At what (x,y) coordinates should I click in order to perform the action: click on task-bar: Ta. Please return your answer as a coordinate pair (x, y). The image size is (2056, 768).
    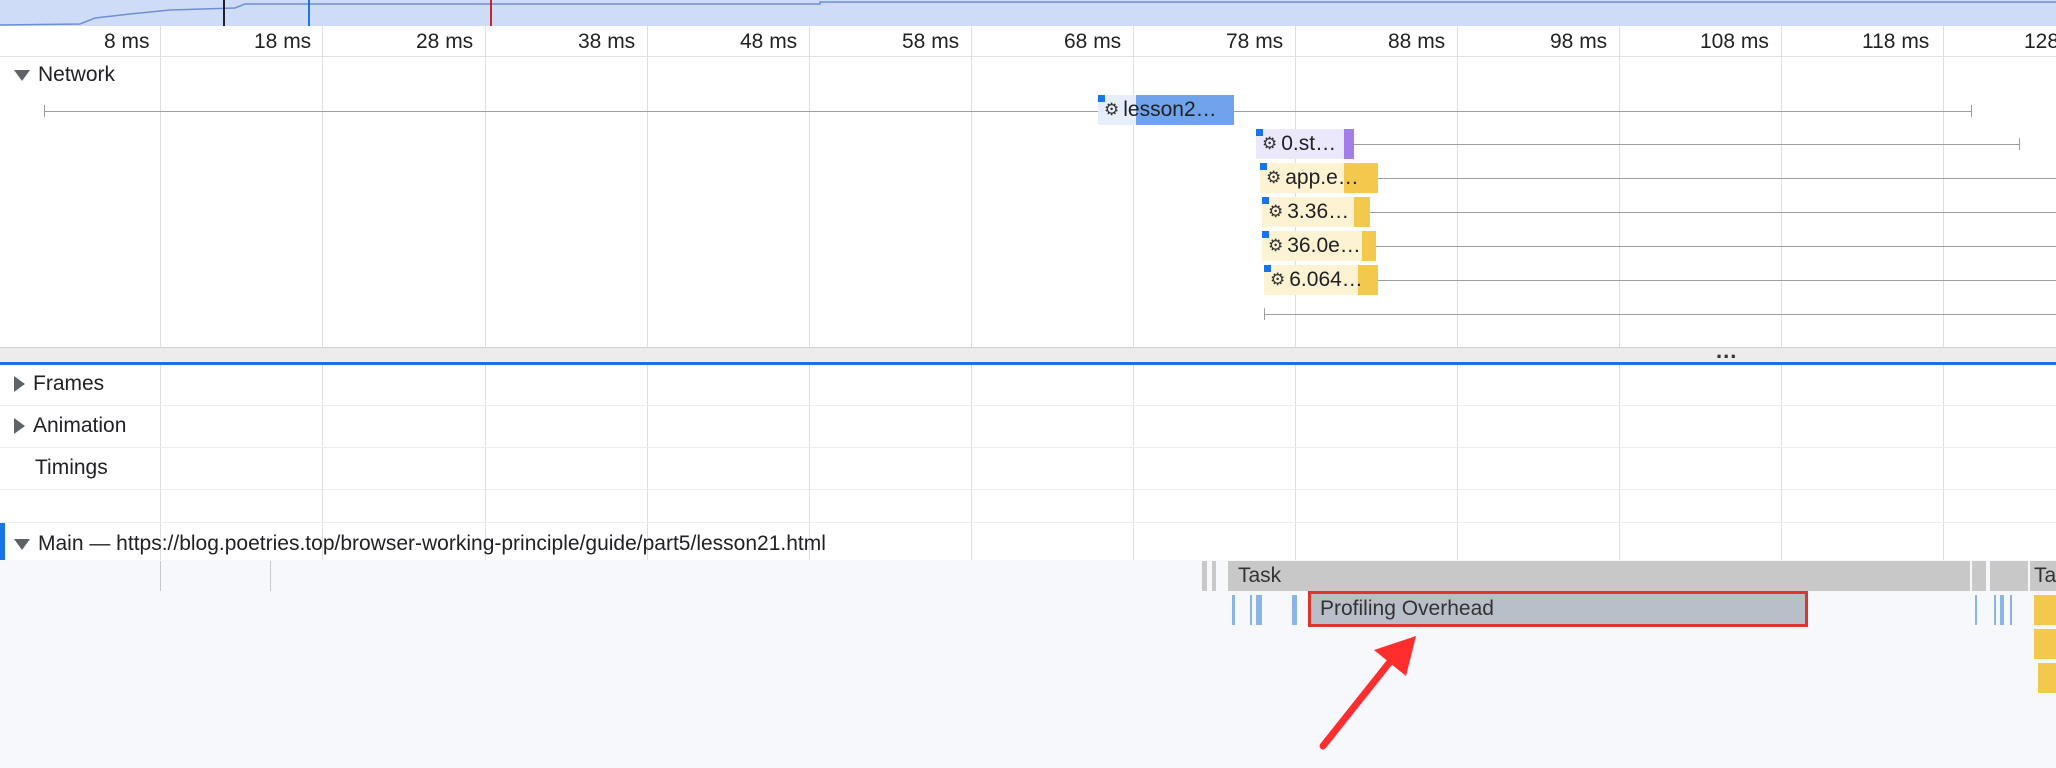
    Looking at the image, I should click on (2043, 576).